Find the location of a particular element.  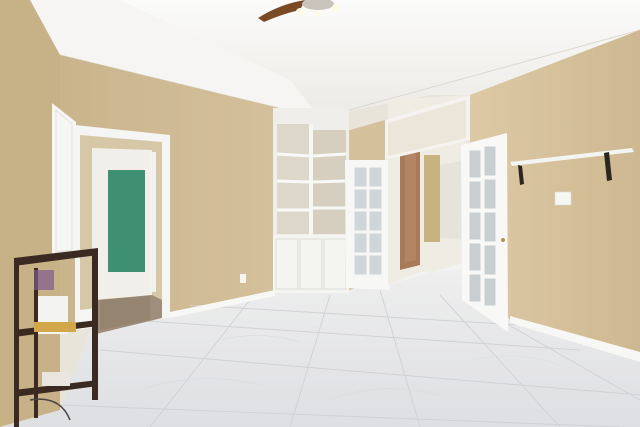

light-switch-icon is located at coordinates (563, 198).